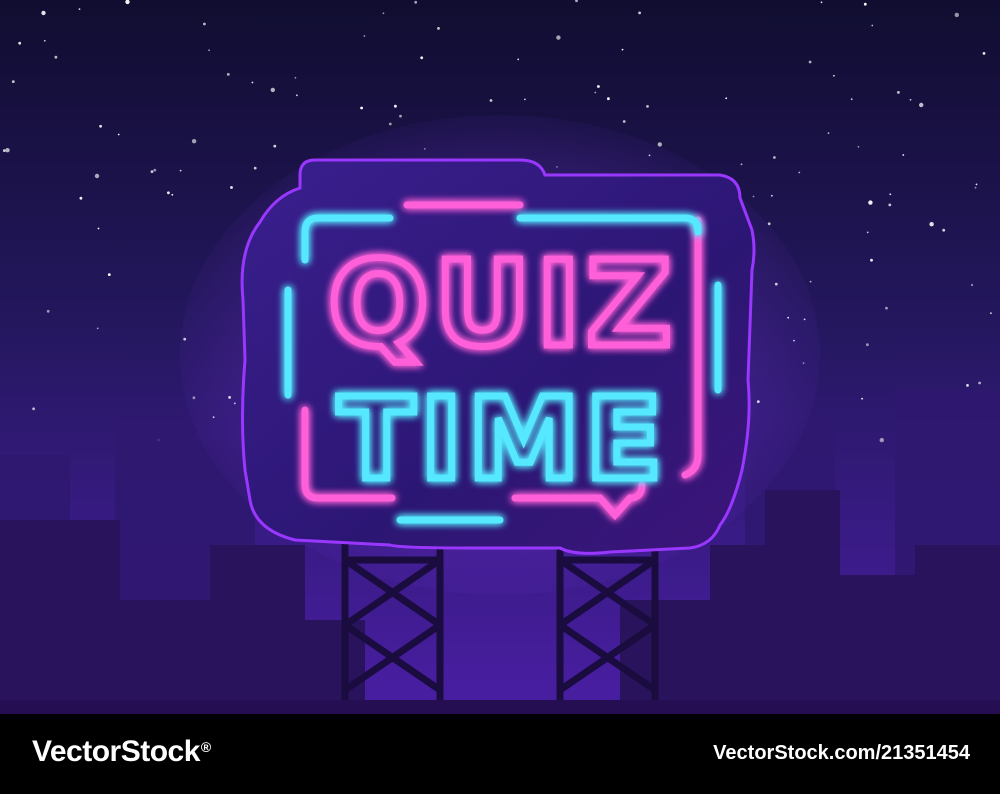 The height and width of the screenshot is (794, 1000). What do you see at coordinates (503, 304) in the screenshot?
I see `quiz-neon-text: QUIZ` at bounding box center [503, 304].